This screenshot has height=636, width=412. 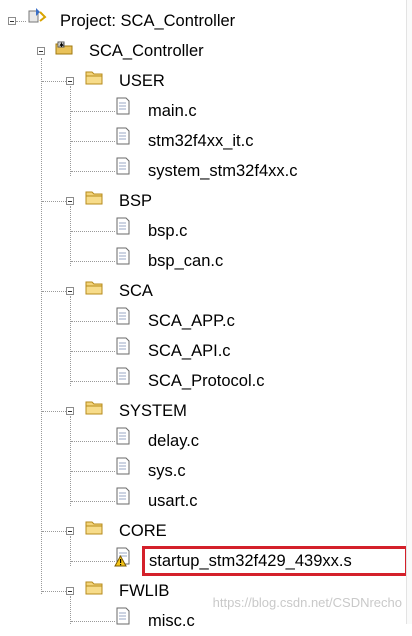 I want to click on file-label: system_stm32f4xx.c, so click(x=223, y=171).